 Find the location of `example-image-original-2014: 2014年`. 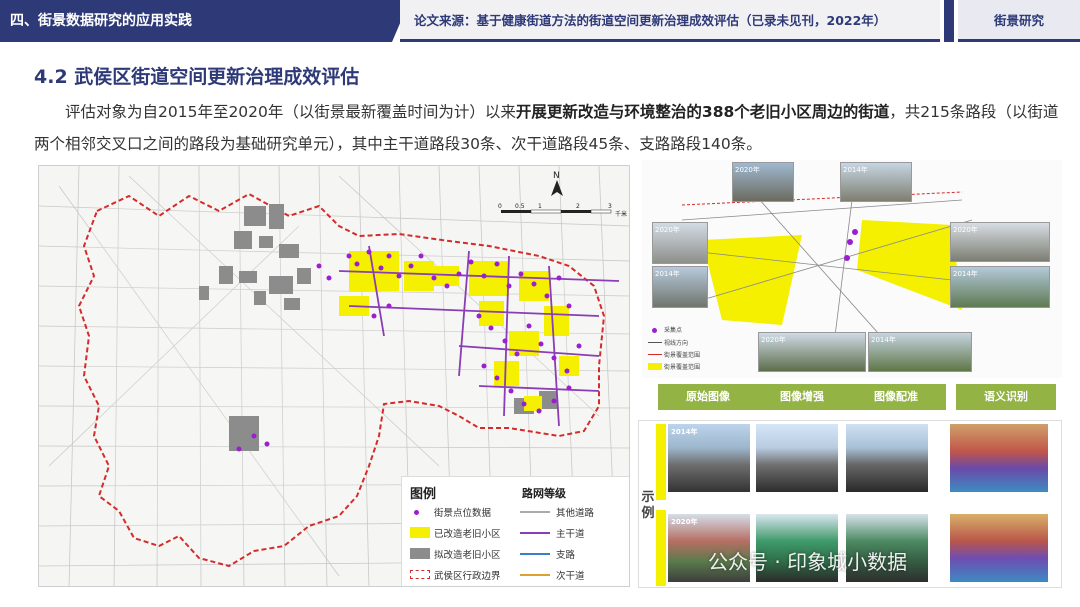

example-image-original-2014: 2014年 is located at coordinates (709, 458).